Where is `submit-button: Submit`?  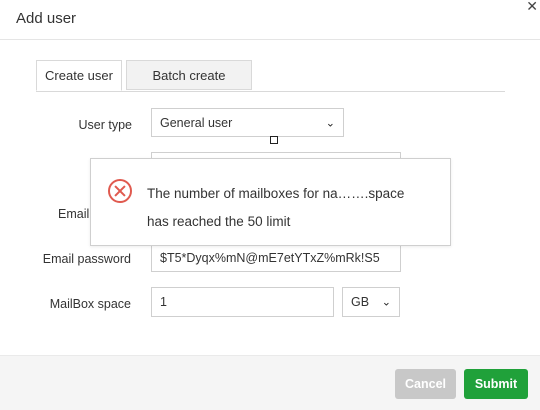
submit-button: Submit is located at coordinates (496, 384).